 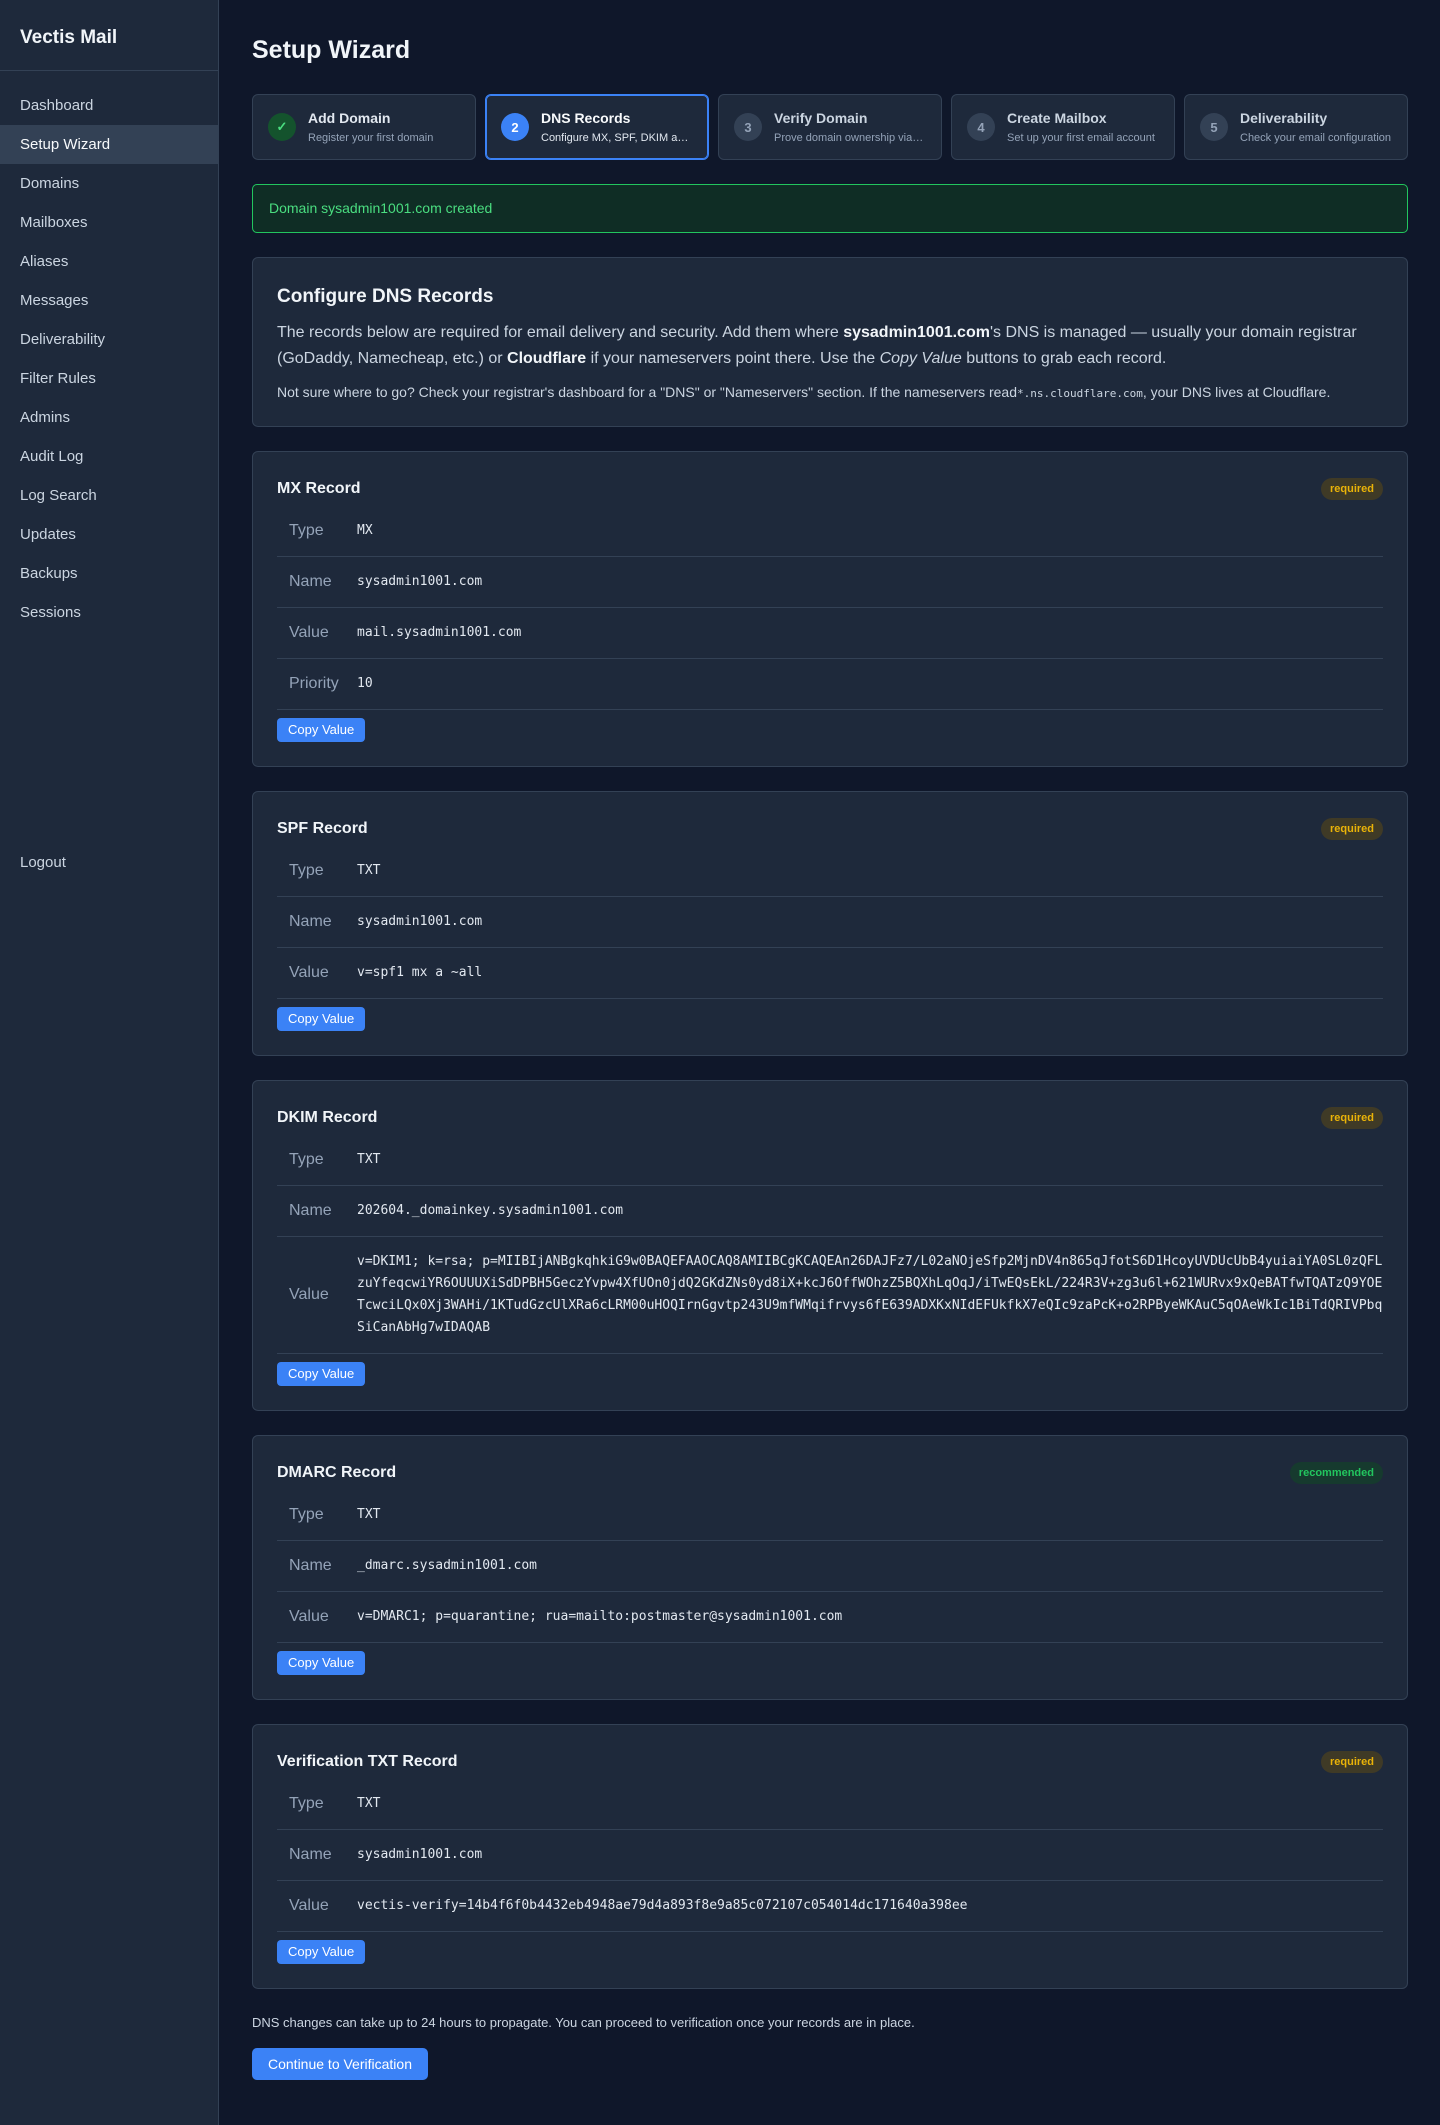 What do you see at coordinates (365, 683) in the screenshot?
I see `record-value: 10` at bounding box center [365, 683].